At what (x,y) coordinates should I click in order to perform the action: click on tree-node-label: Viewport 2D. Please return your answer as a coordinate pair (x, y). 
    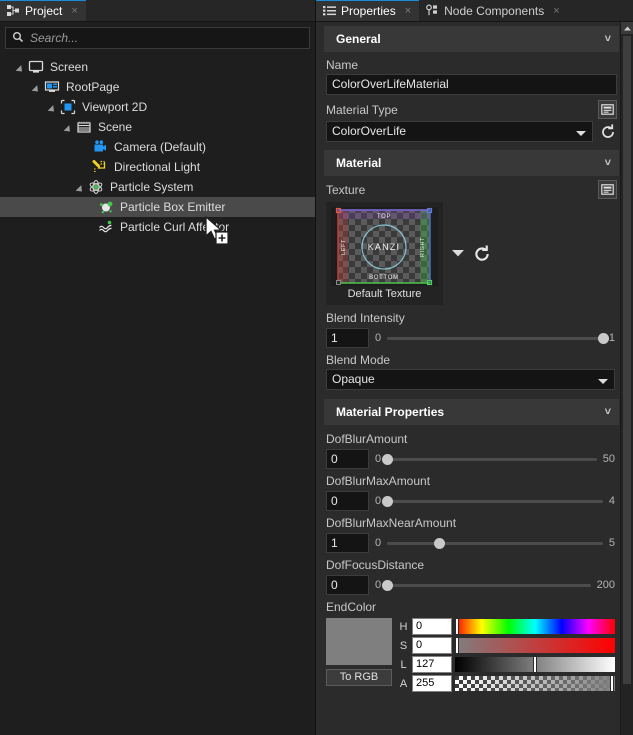
    Looking at the image, I should click on (115, 107).